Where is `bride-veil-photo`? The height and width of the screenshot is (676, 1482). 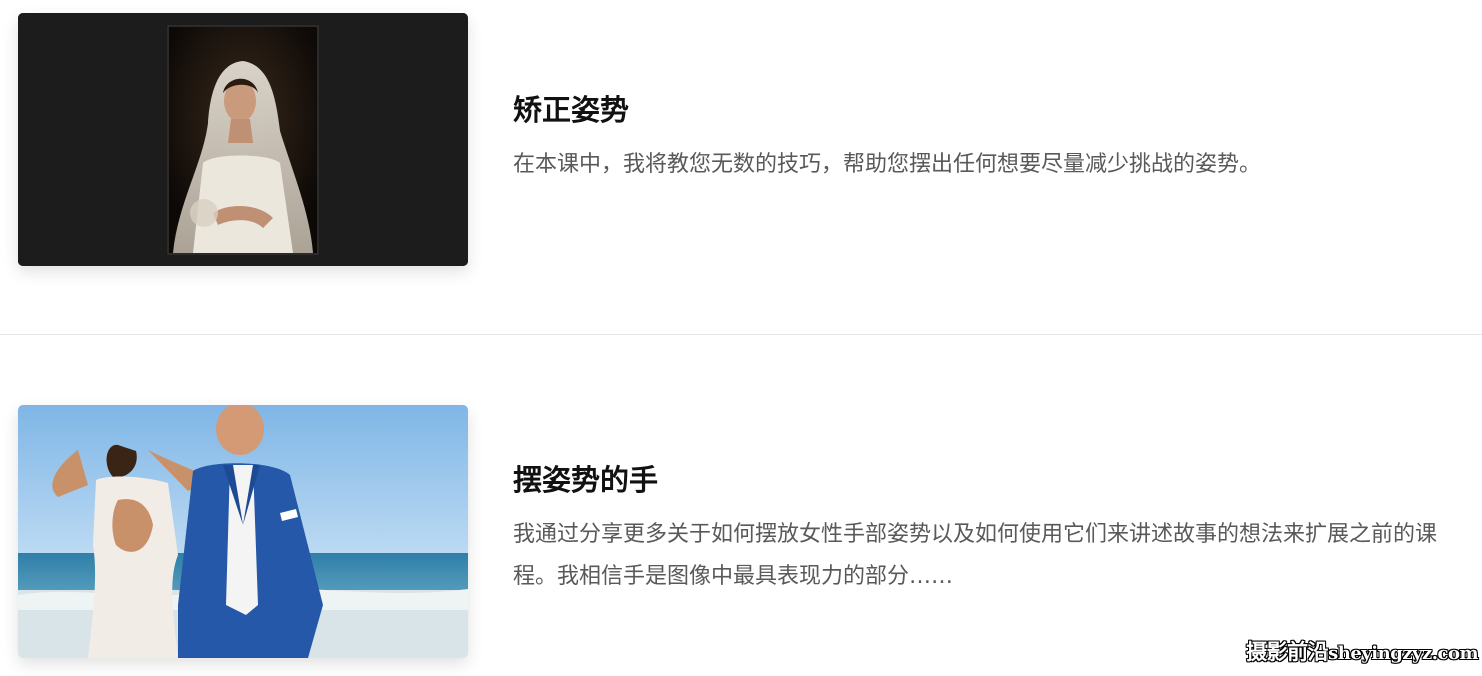
bride-veil-photo is located at coordinates (243, 139).